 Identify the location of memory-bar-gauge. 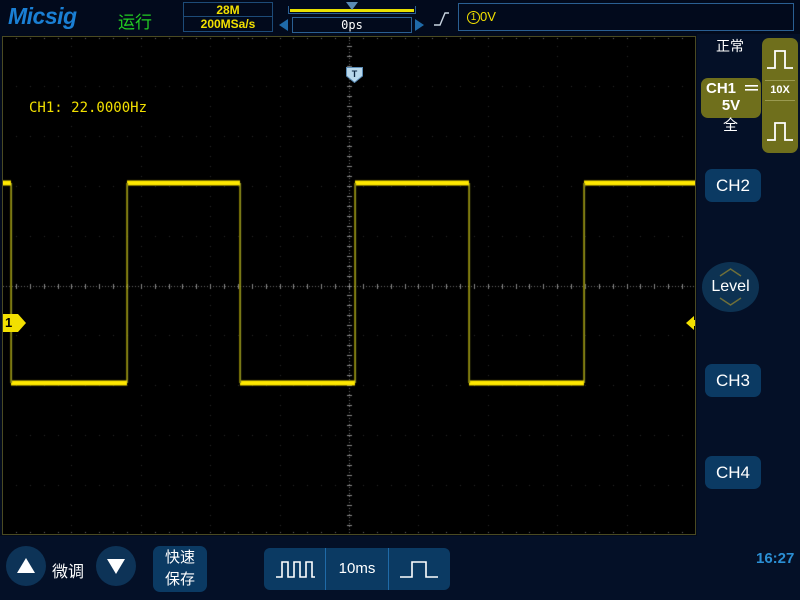
(352, 8).